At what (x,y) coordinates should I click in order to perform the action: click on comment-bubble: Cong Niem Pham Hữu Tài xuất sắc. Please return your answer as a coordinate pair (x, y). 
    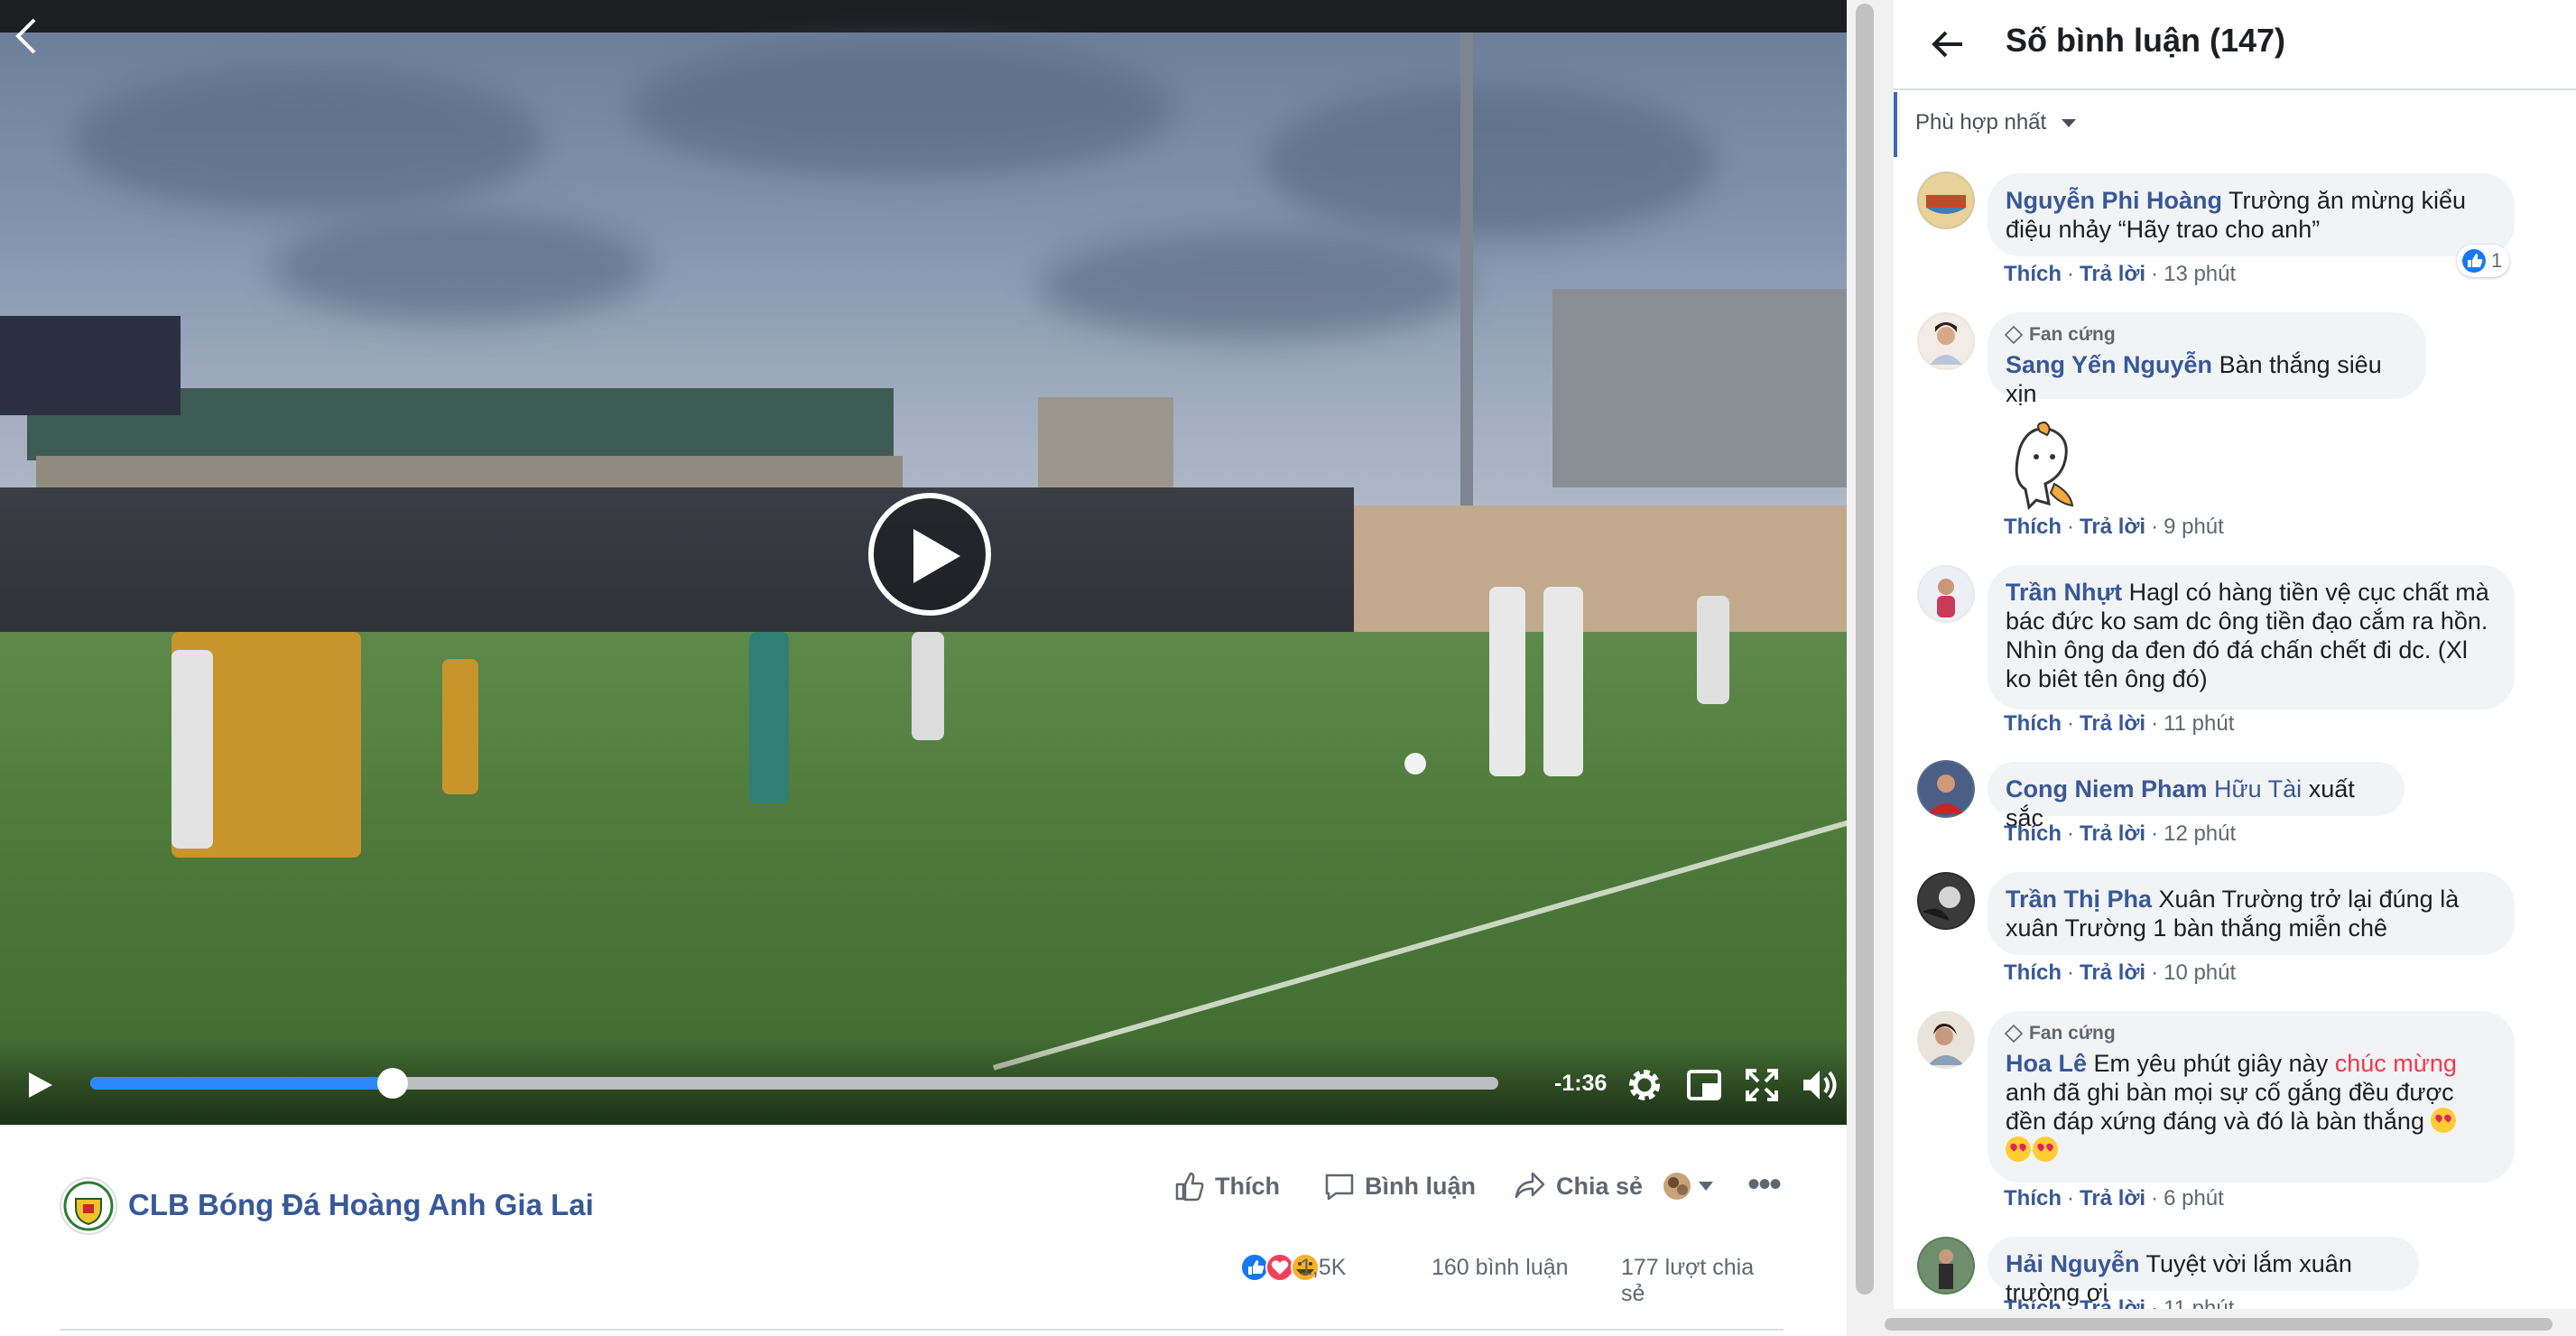
    Looking at the image, I should click on (2196, 796).